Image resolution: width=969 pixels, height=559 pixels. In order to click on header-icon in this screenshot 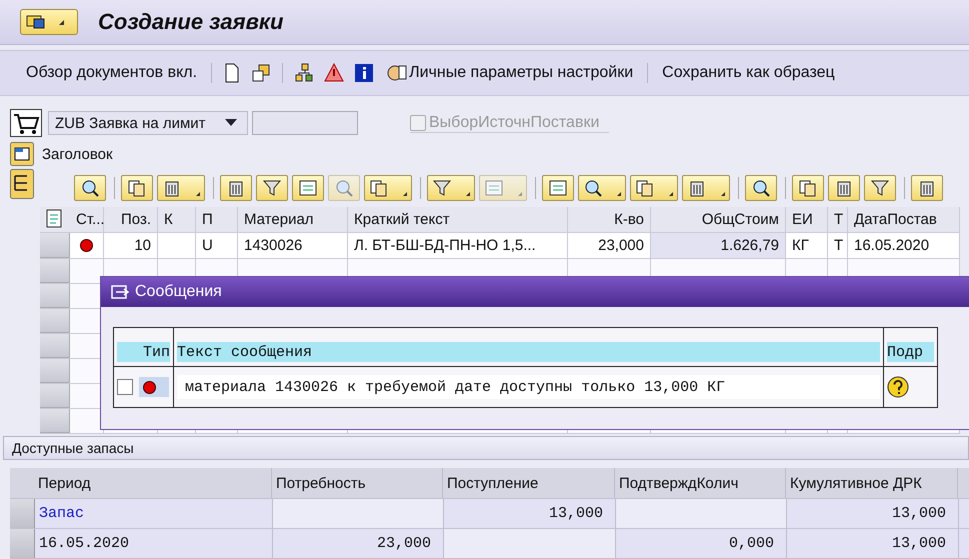, I will do `click(22, 154)`.